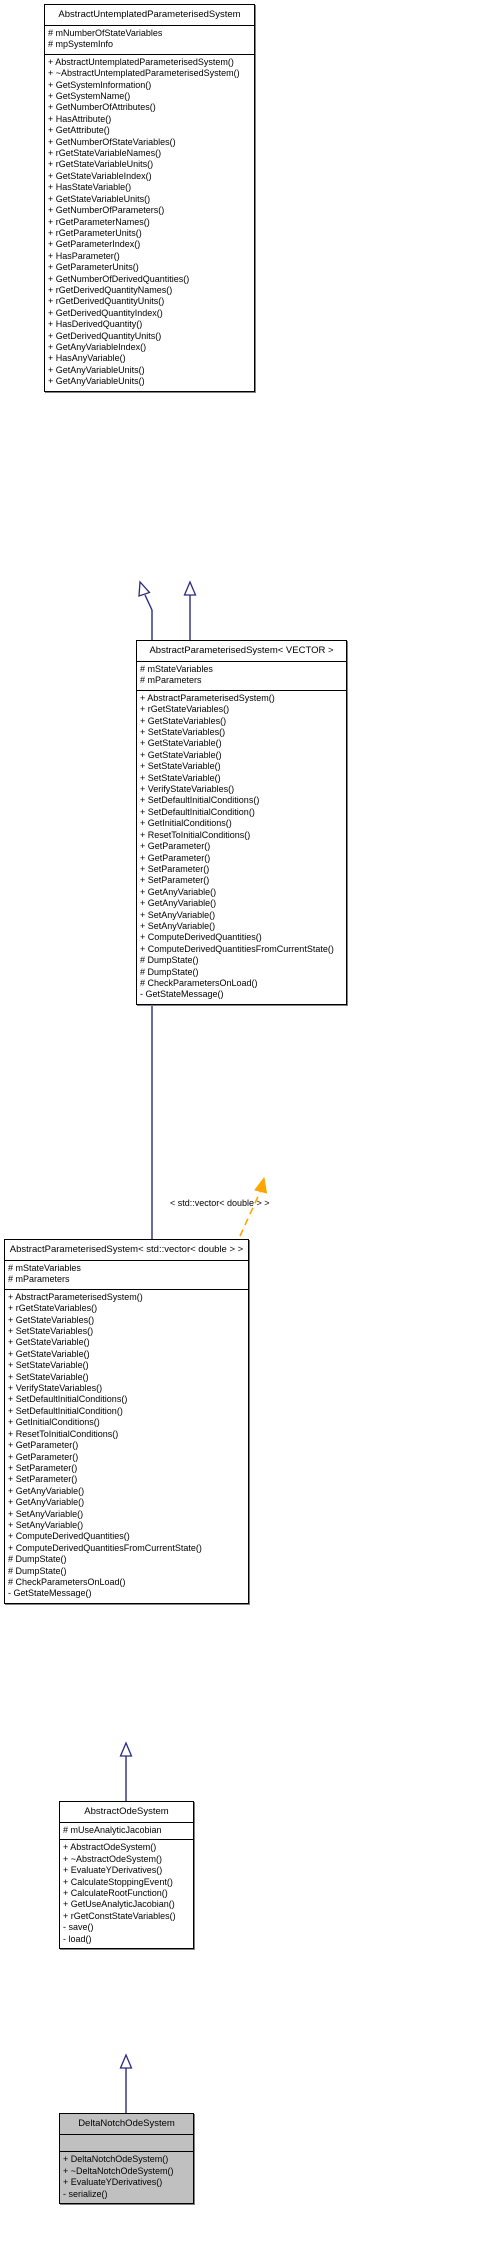  Describe the element at coordinates (149, 14) in the screenshot. I see `class-title: AbstractUntemplatedParameterisedSystem` at that location.